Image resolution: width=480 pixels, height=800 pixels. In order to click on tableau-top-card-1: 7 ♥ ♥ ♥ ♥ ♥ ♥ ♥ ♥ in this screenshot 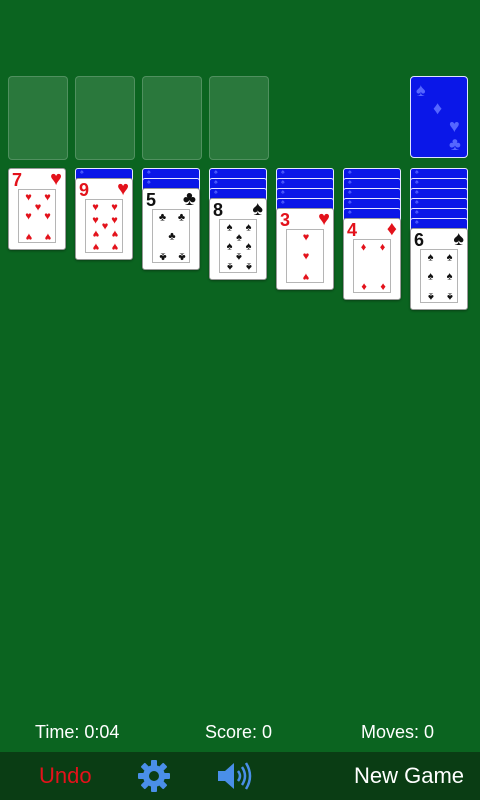, I will do `click(37, 209)`.